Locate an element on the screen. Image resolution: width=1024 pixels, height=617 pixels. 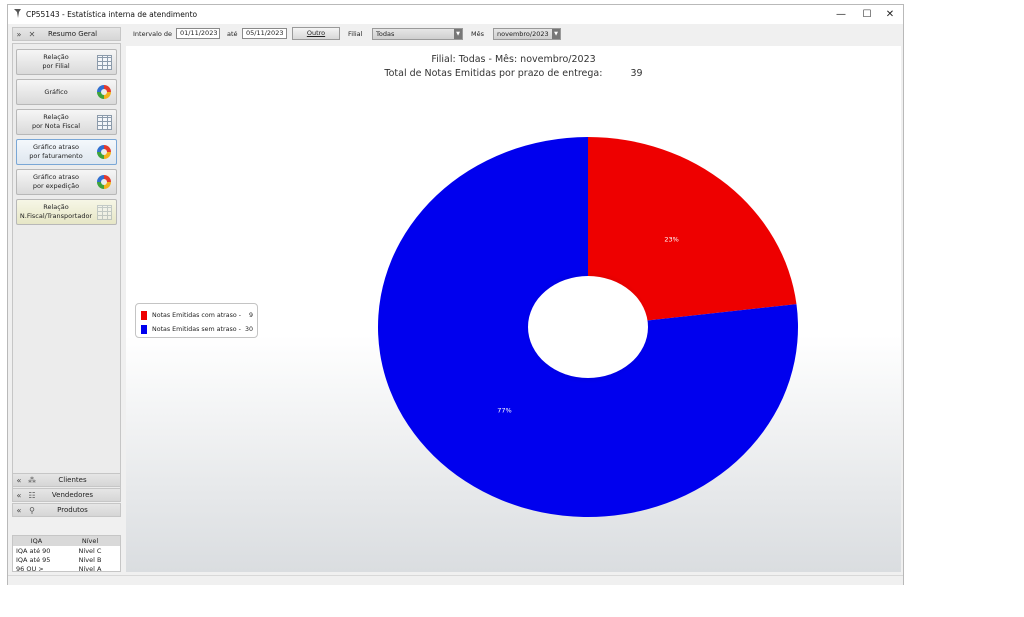
legend-item: Notas Emitidas com atraso - 9 is located at coordinates (197, 315).